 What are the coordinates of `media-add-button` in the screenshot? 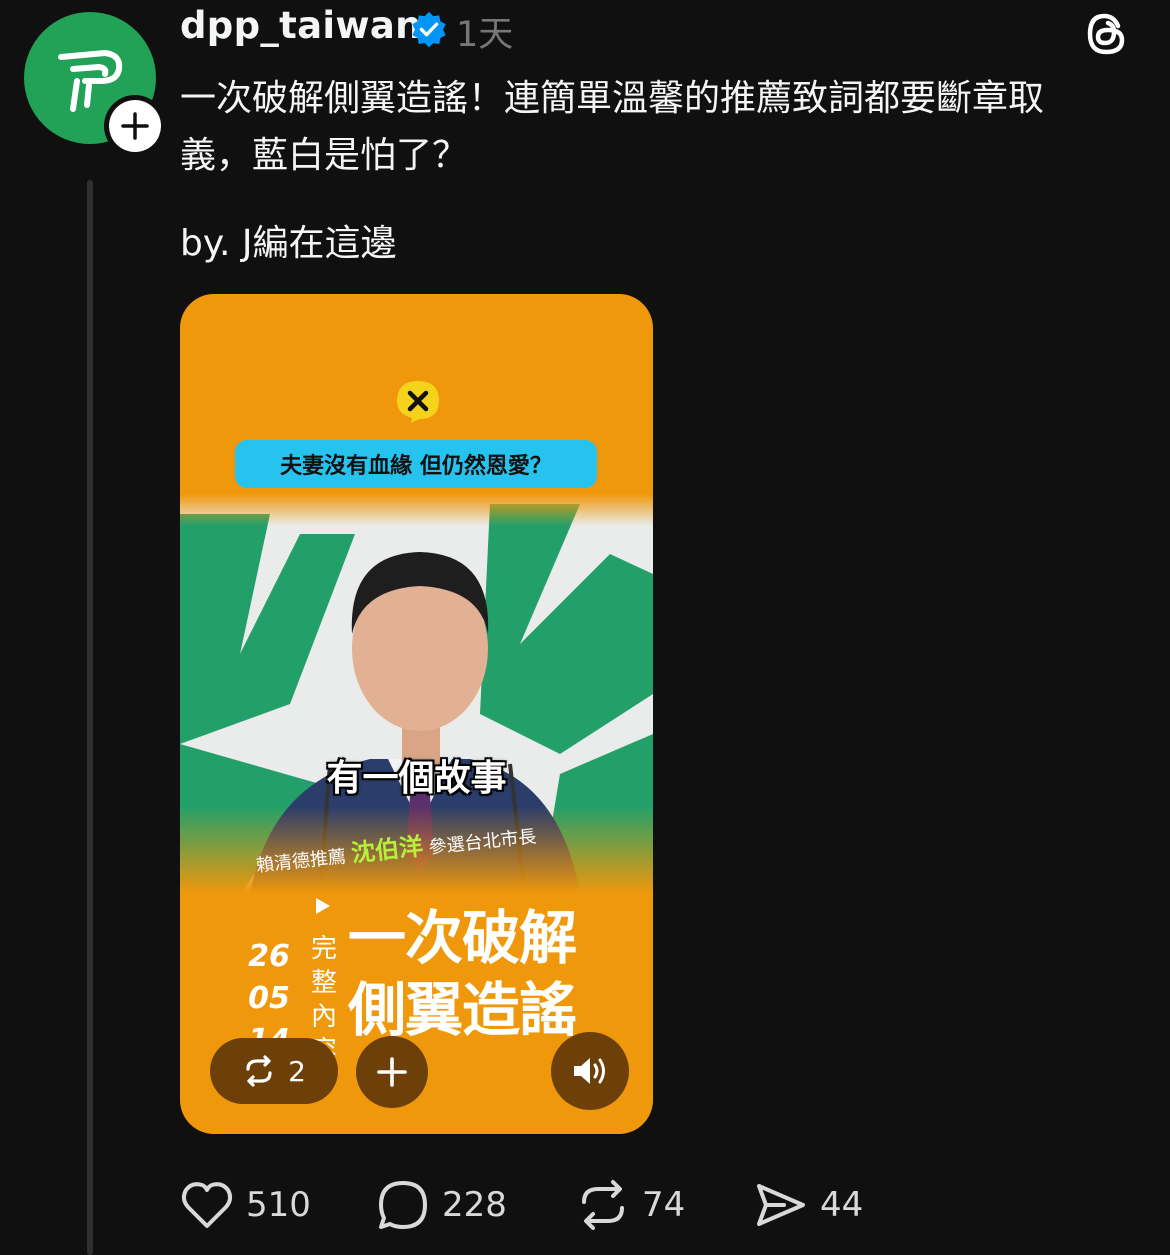 It's located at (392, 1072).